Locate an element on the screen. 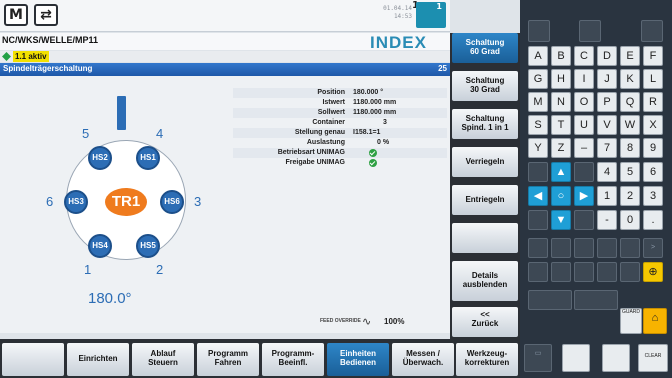  hsoftkey-einheiten-bedienen: Einheiten Bedienen is located at coordinates (358, 359).